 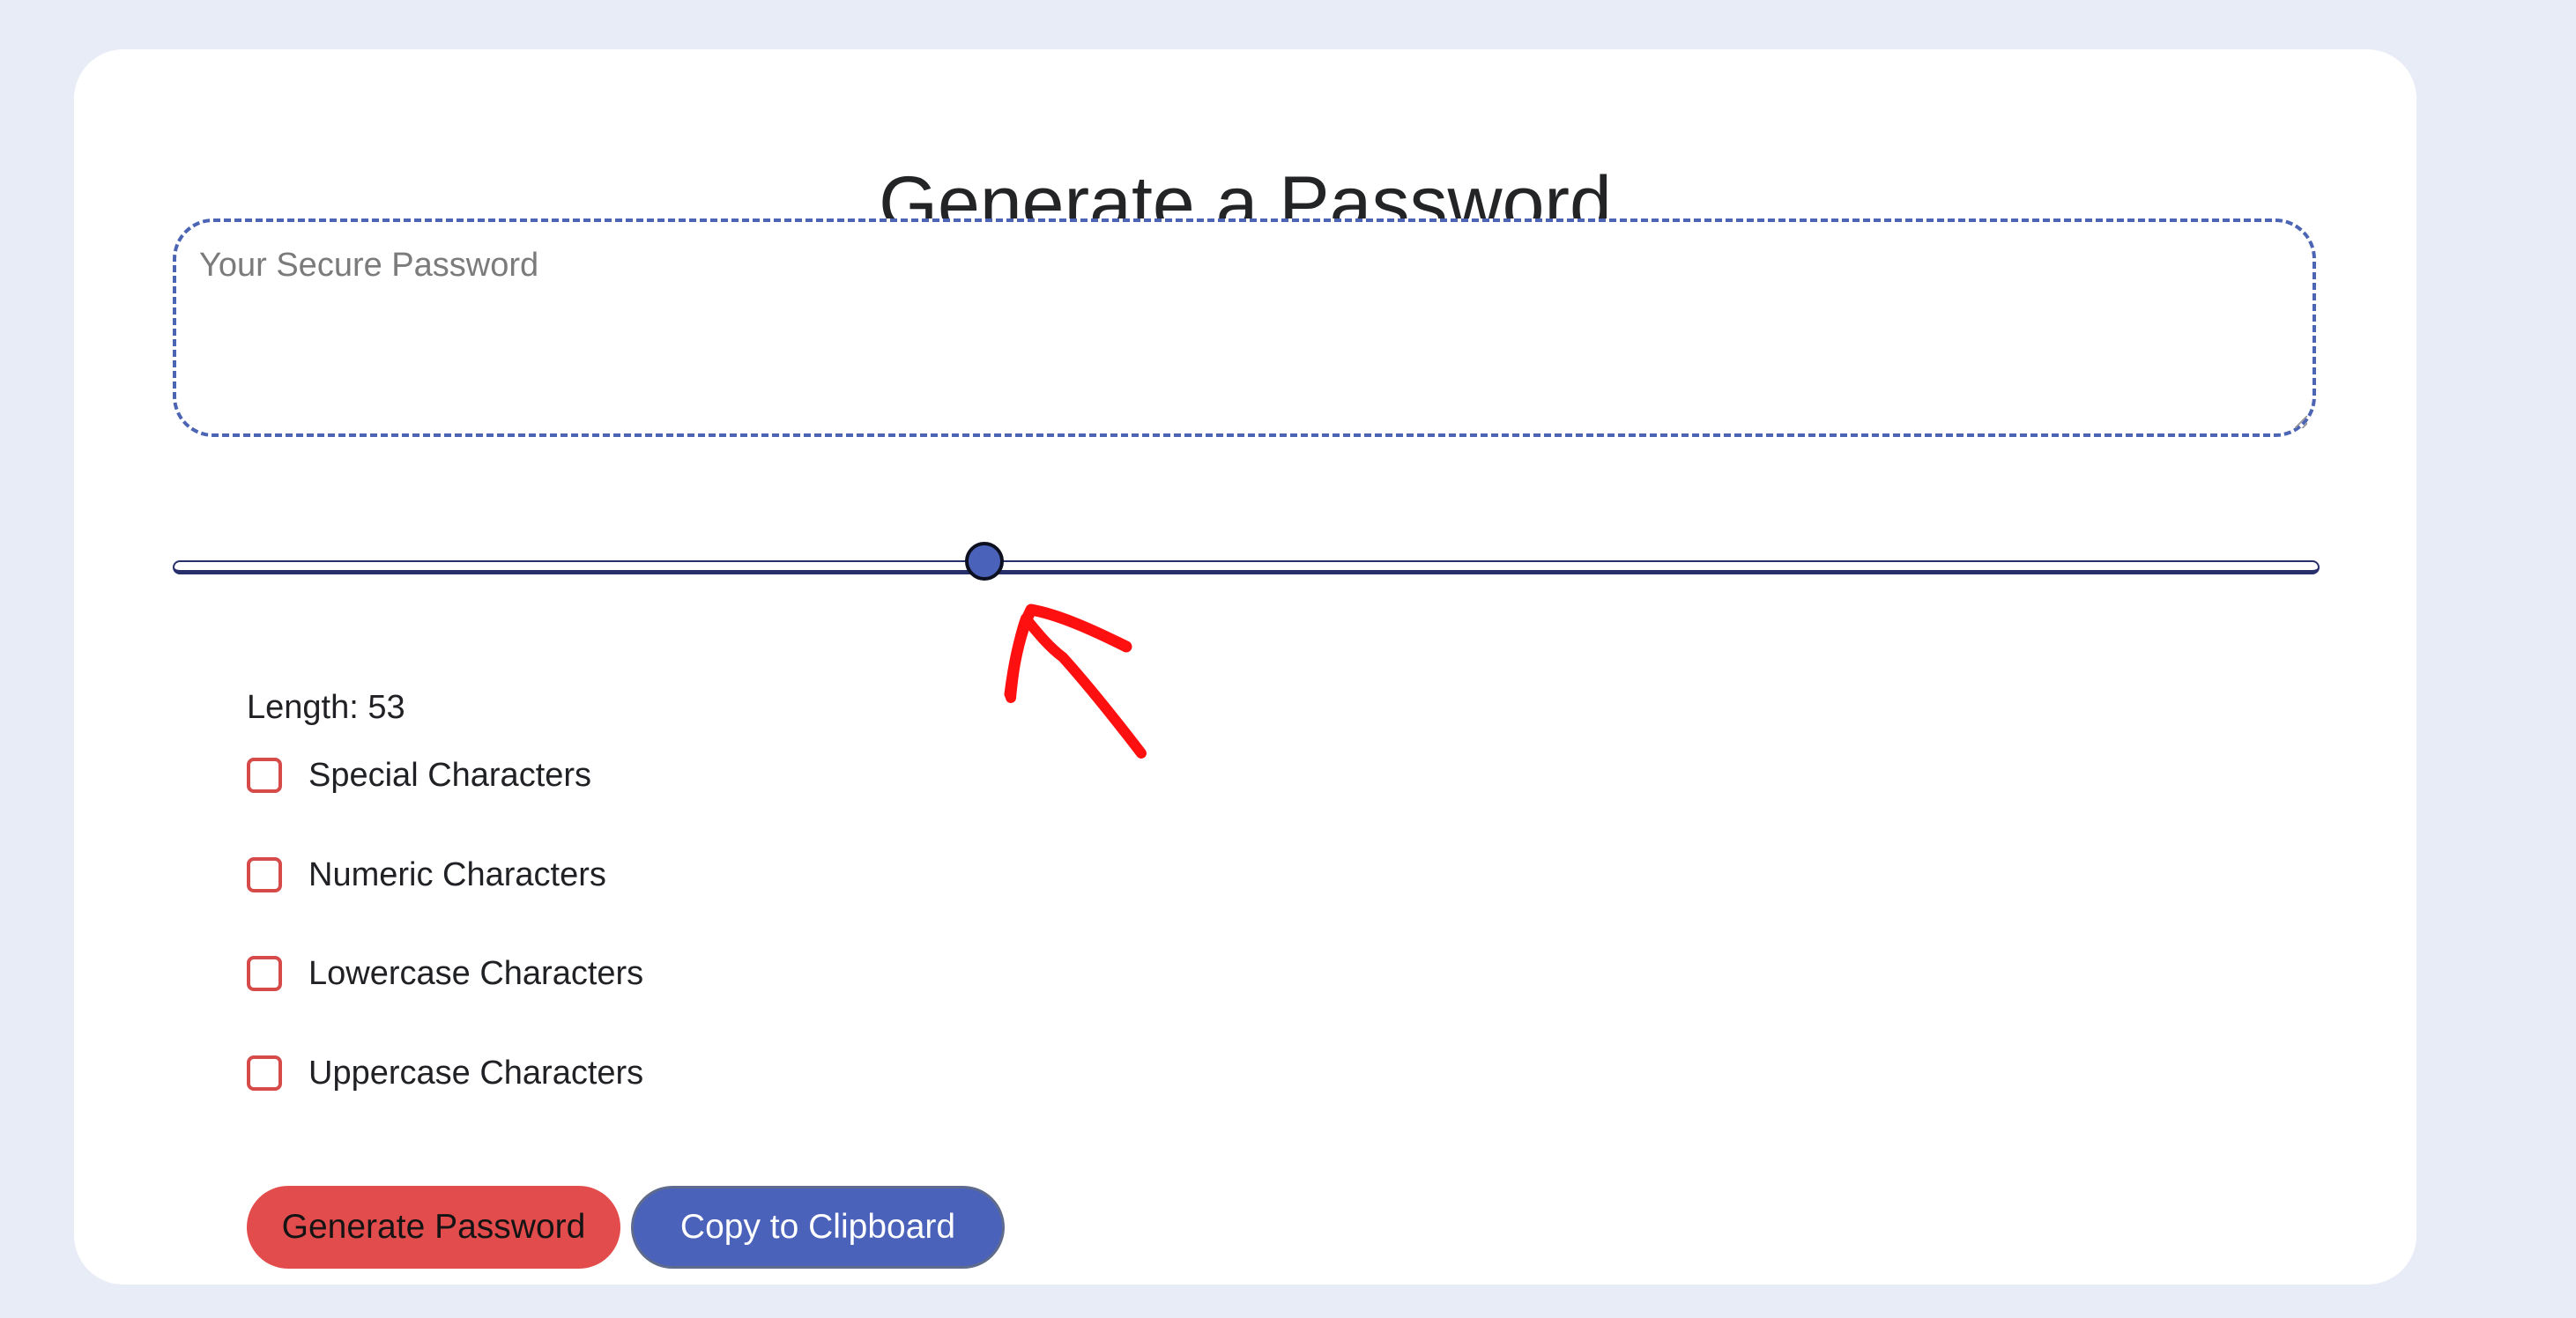 What do you see at coordinates (457, 875) in the screenshot?
I see `numeric-characters-label: Numeric Characters` at bounding box center [457, 875].